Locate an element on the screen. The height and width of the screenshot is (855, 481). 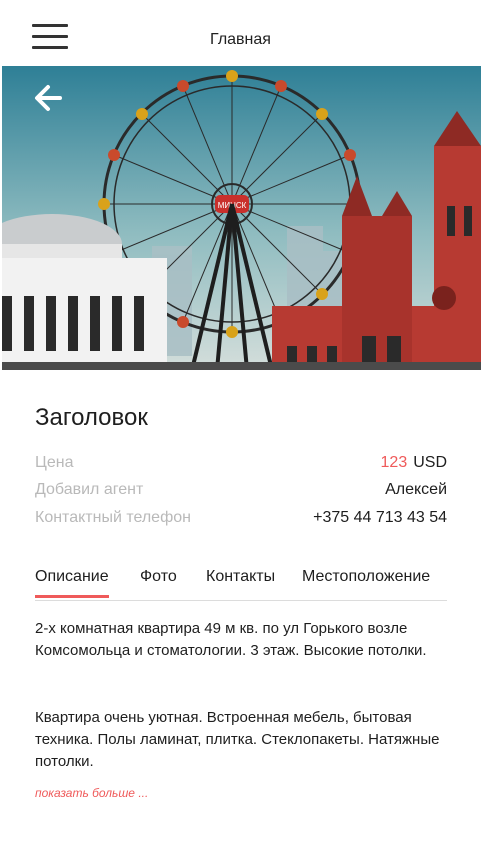
price-row: Цена 123 USD is located at coordinates (241, 465).